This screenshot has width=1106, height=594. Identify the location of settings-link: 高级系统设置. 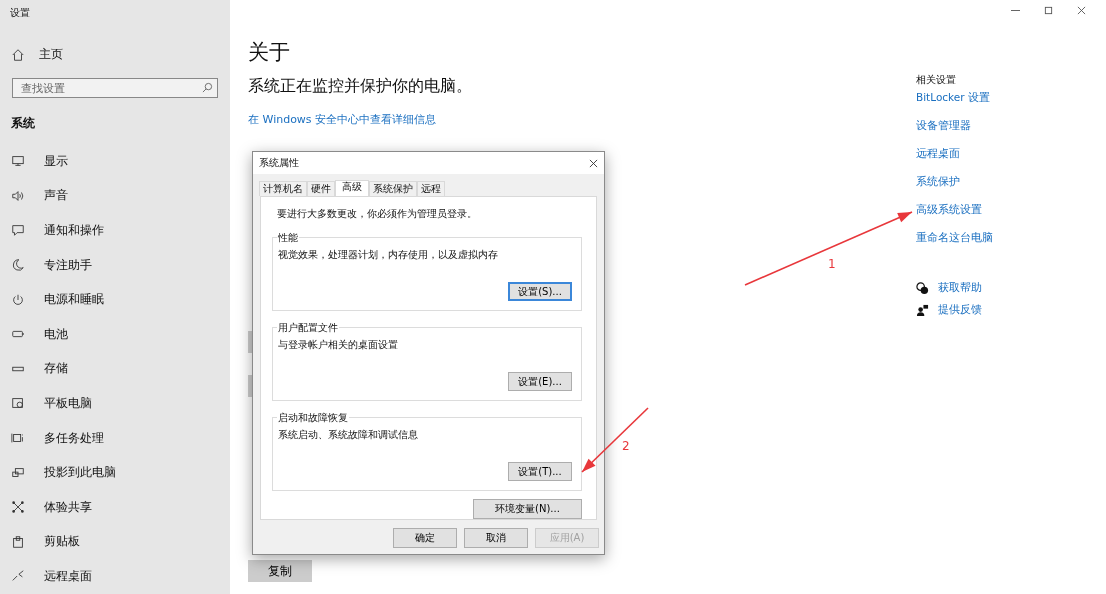
(1011, 217).